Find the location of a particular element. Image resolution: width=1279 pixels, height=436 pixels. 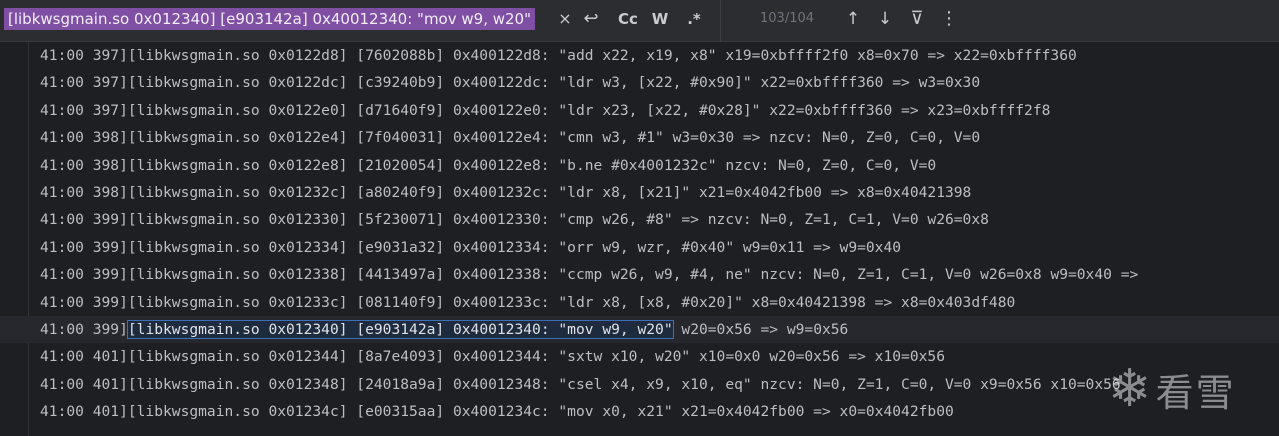

line-suffix: w20=0x56 => w9=0x56 is located at coordinates (760, 329).